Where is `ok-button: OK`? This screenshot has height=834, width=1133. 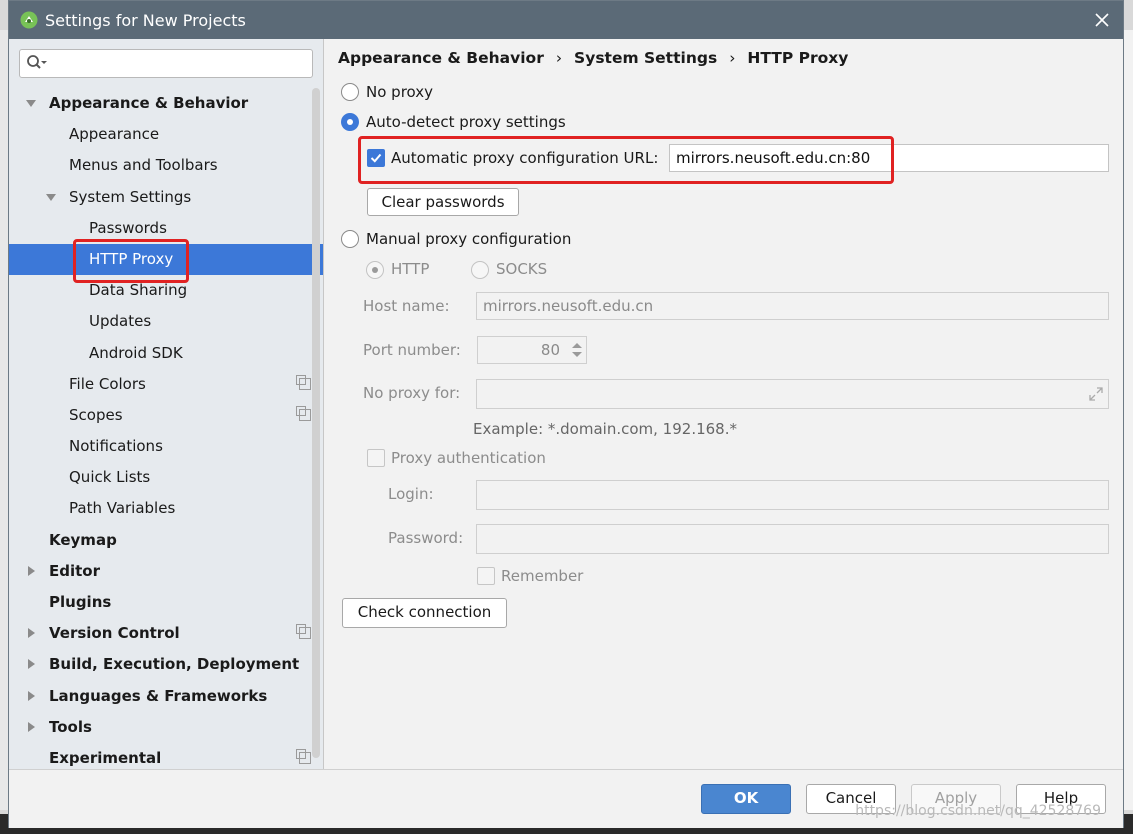 ok-button: OK is located at coordinates (746, 799).